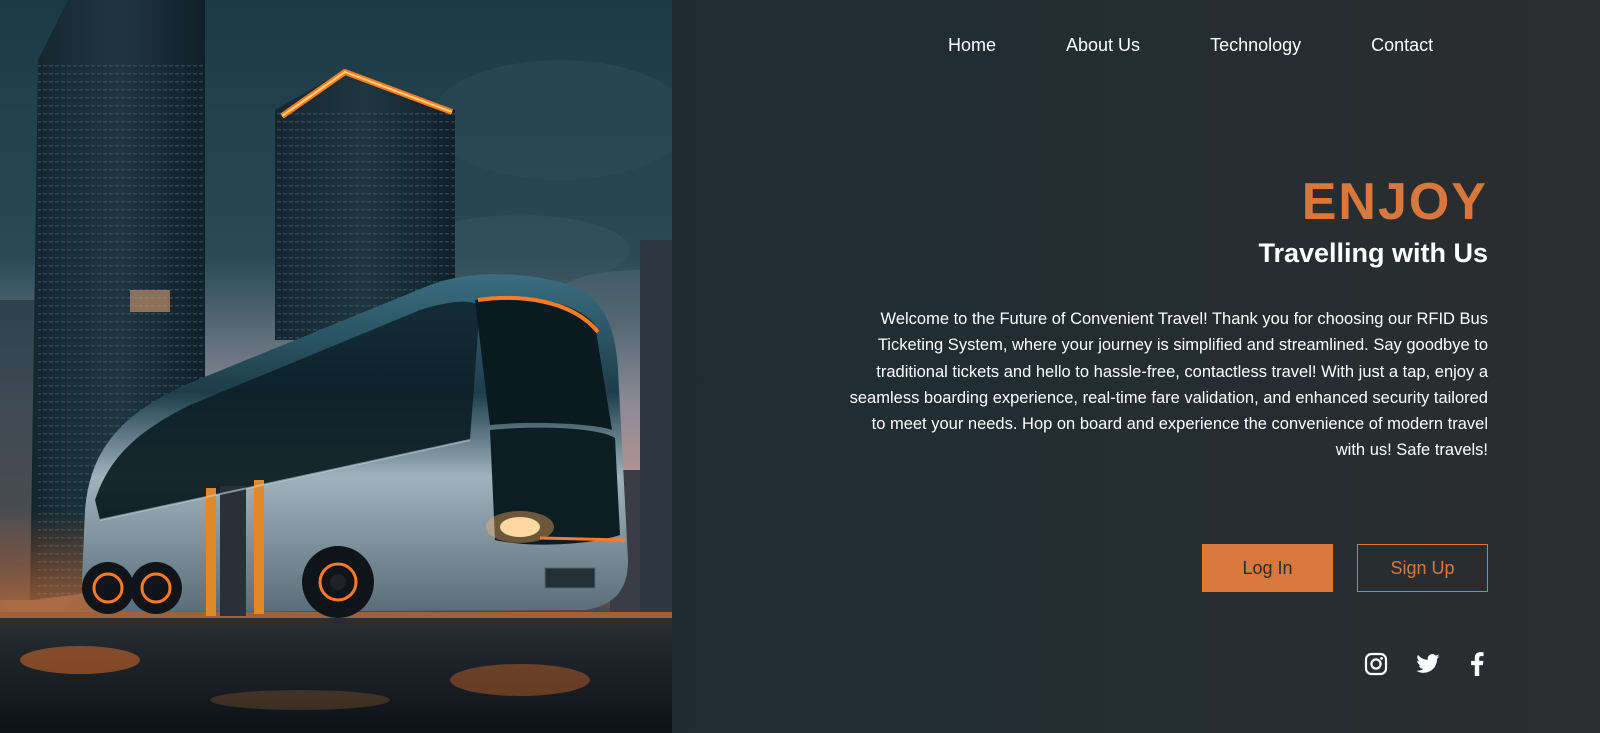 Image resolution: width=1600 pixels, height=733 pixels. Describe the element at coordinates (1373, 253) in the screenshot. I see `hero-subheadline: Travelling with Us` at that location.